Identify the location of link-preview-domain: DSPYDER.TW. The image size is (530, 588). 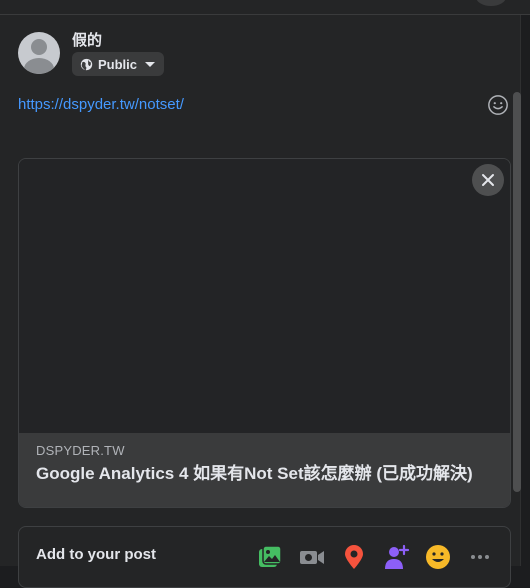
(80, 450).